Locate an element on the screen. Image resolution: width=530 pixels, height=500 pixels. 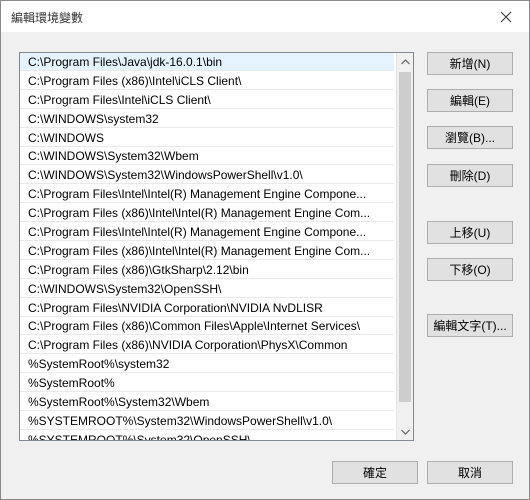
path-list-item: C:\WINDOWS\System32\OpenSSH\ is located at coordinates (207, 289).